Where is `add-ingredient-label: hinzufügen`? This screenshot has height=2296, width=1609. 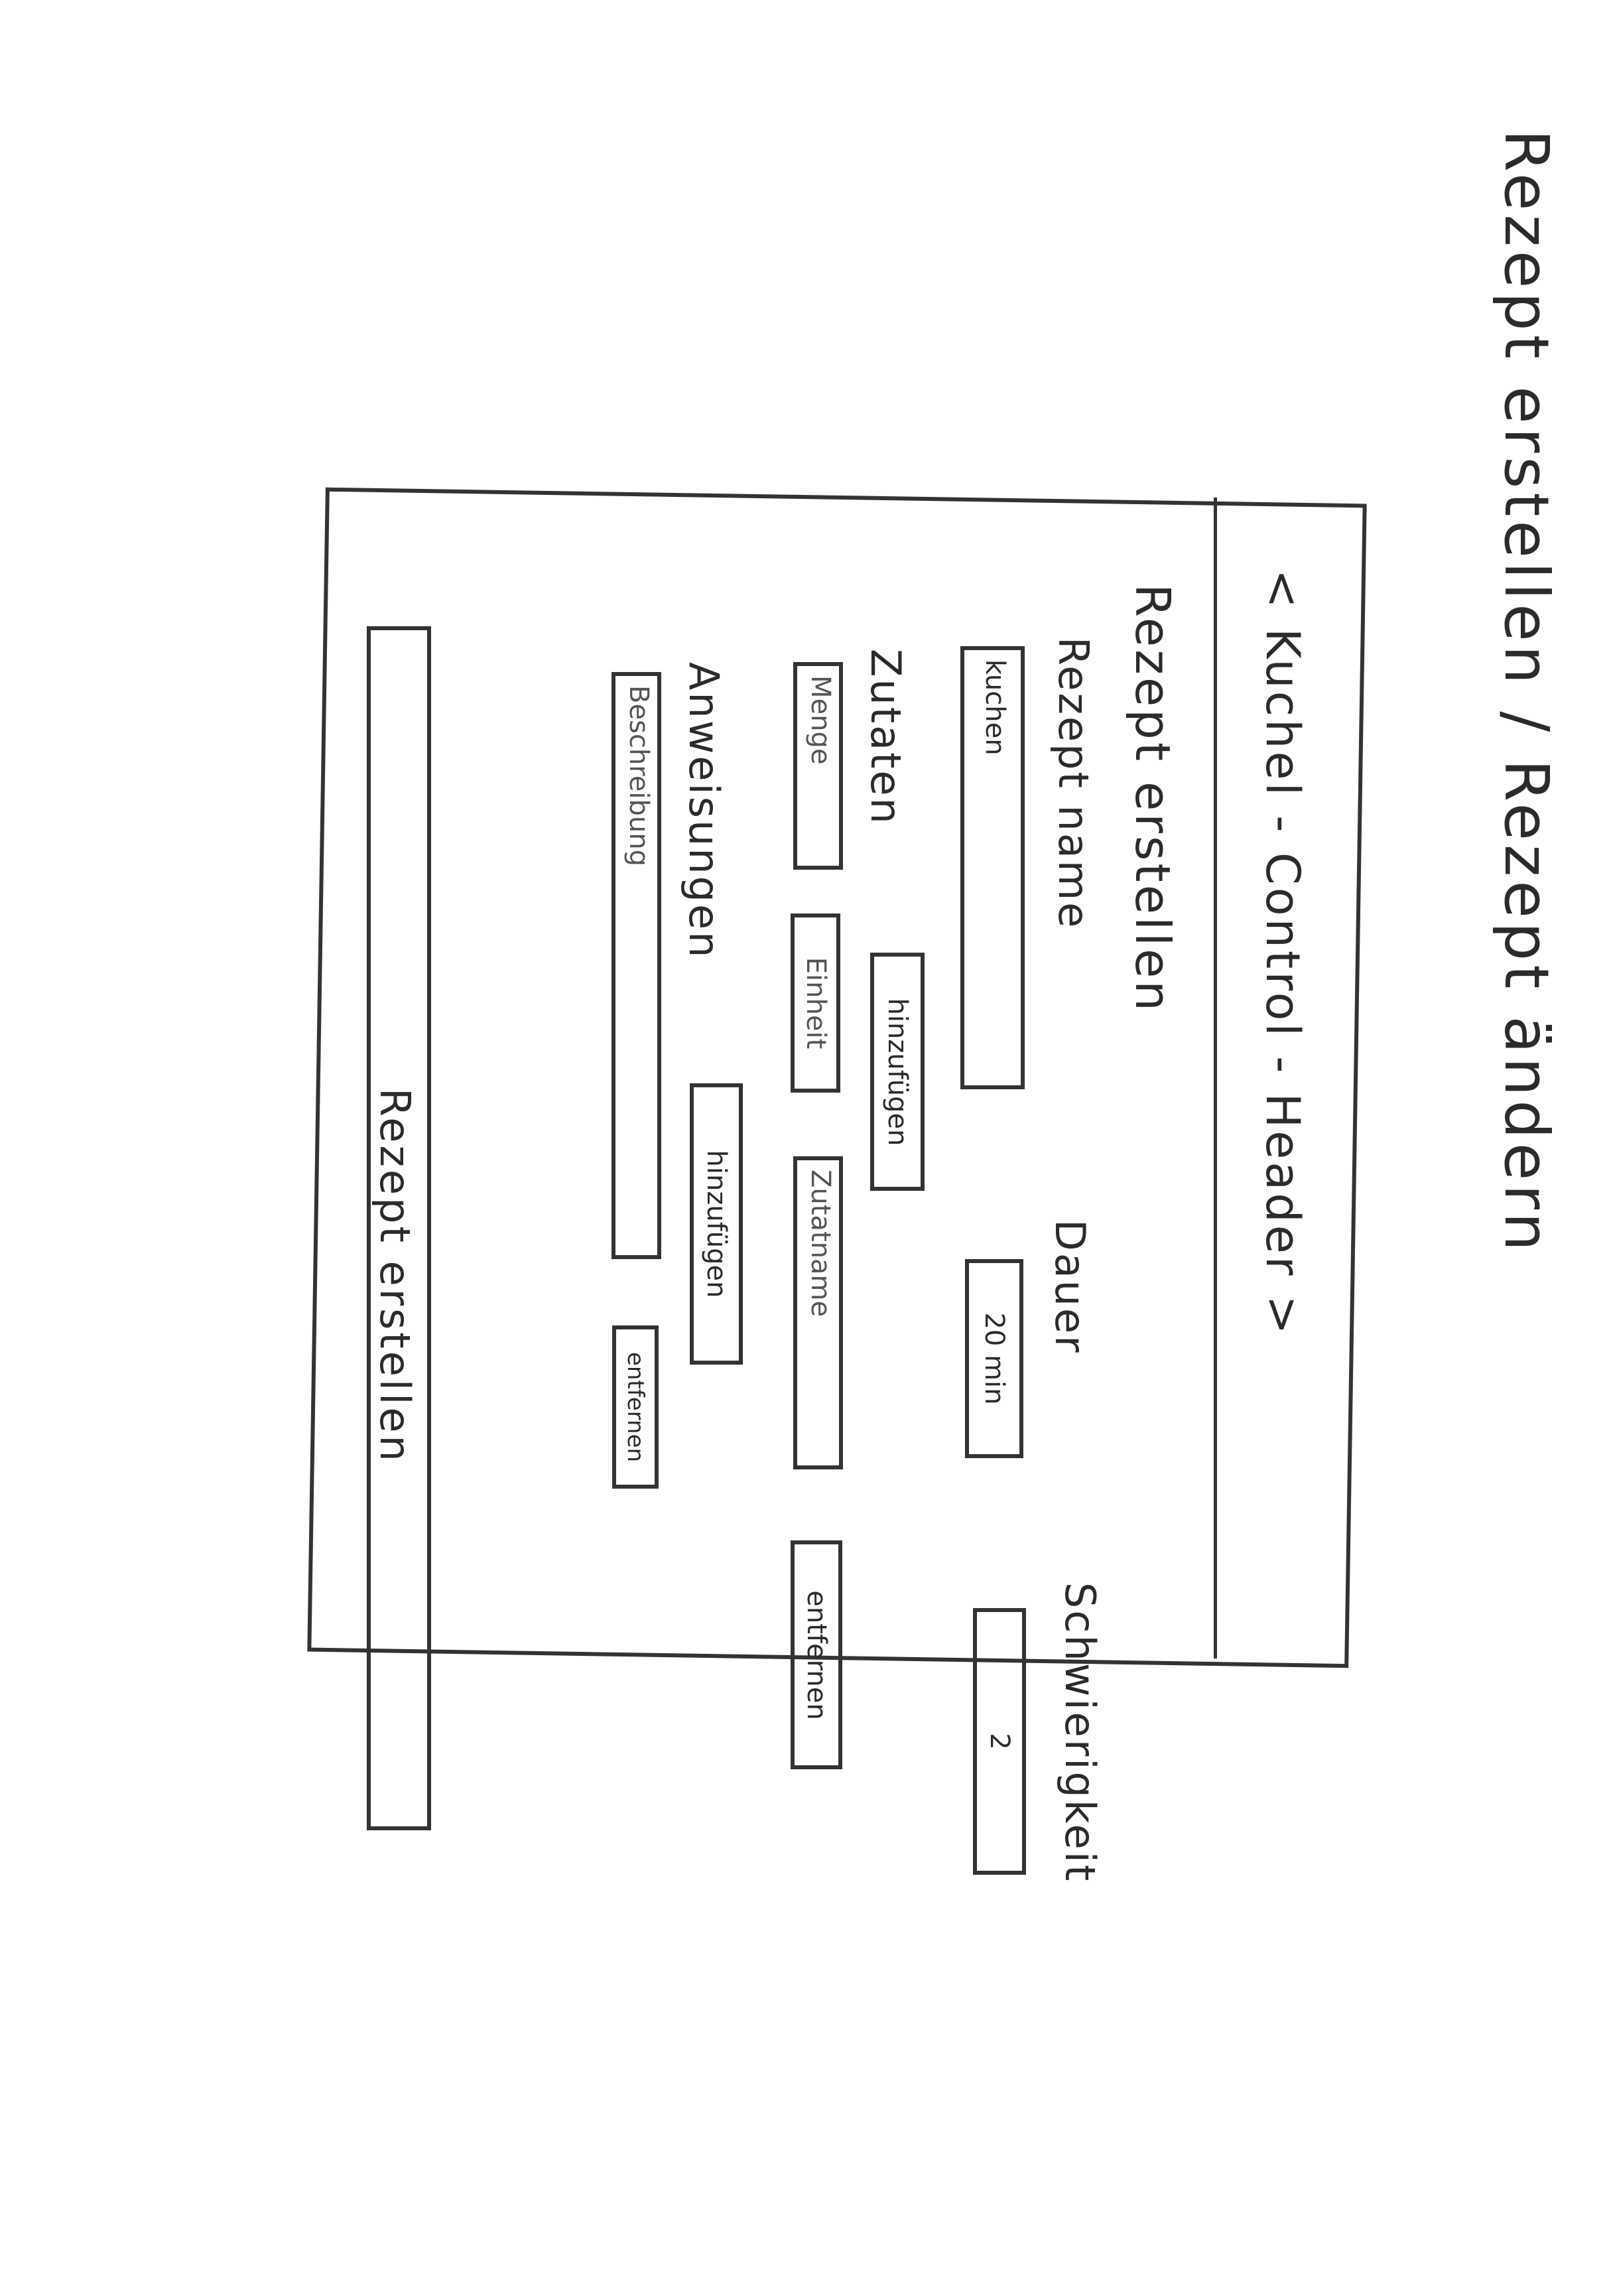 add-ingredient-label: hinzufügen is located at coordinates (897, 1072).